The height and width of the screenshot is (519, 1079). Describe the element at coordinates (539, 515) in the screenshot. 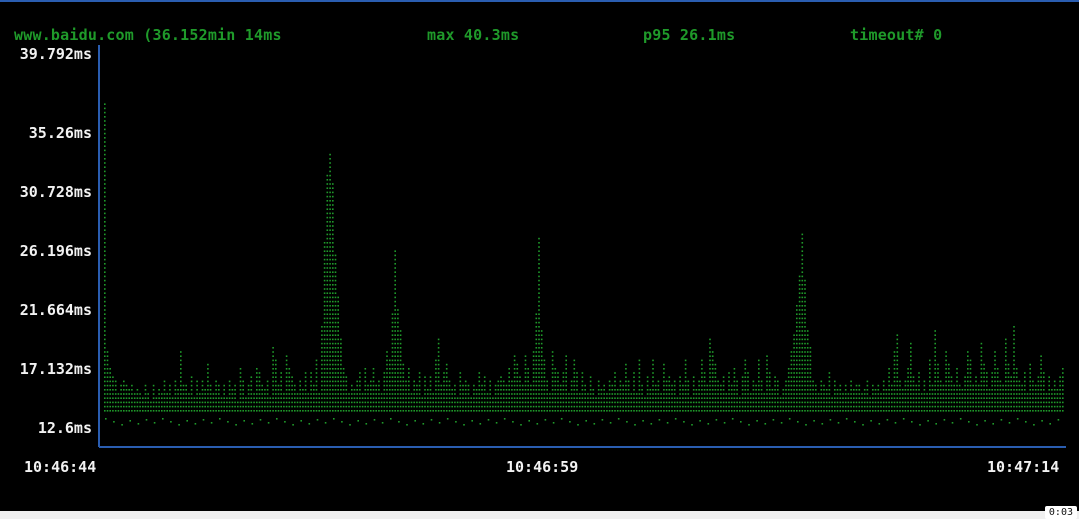

I see `terminal-scrollbar` at that location.